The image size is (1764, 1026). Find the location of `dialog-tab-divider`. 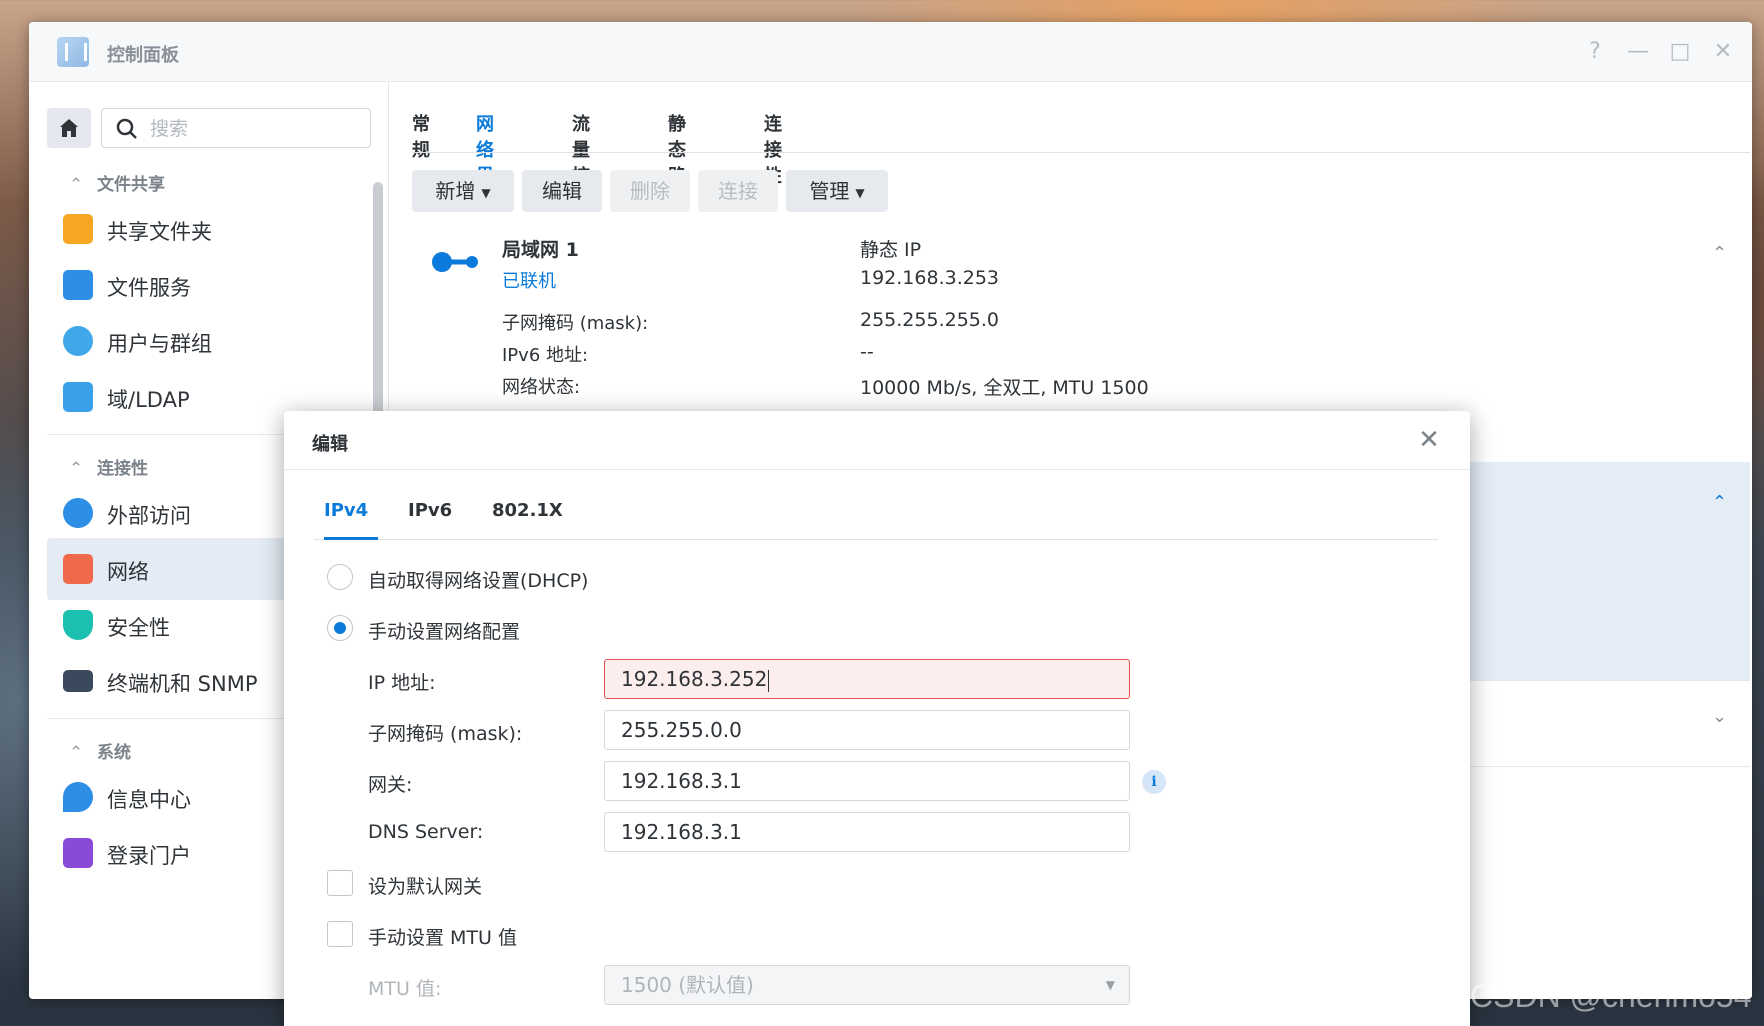

dialog-tab-divider is located at coordinates (876, 539).